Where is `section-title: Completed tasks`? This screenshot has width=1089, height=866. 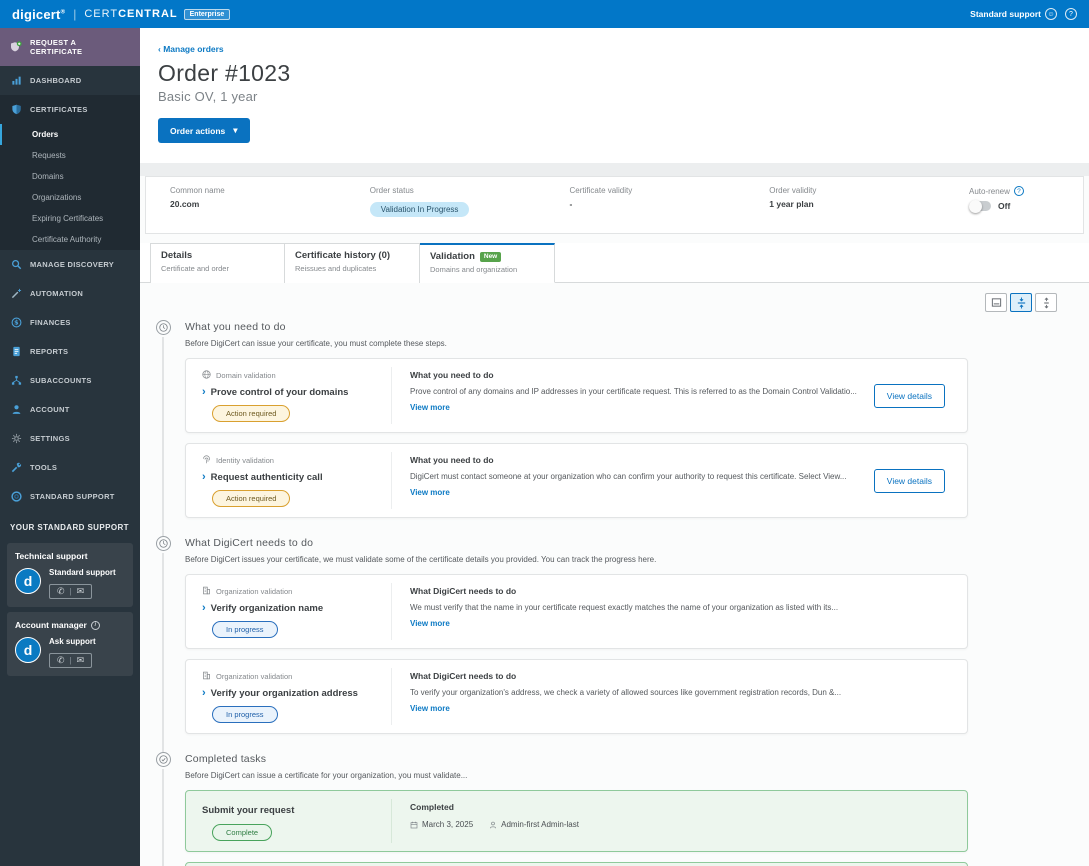 section-title: Completed tasks is located at coordinates (226, 759).